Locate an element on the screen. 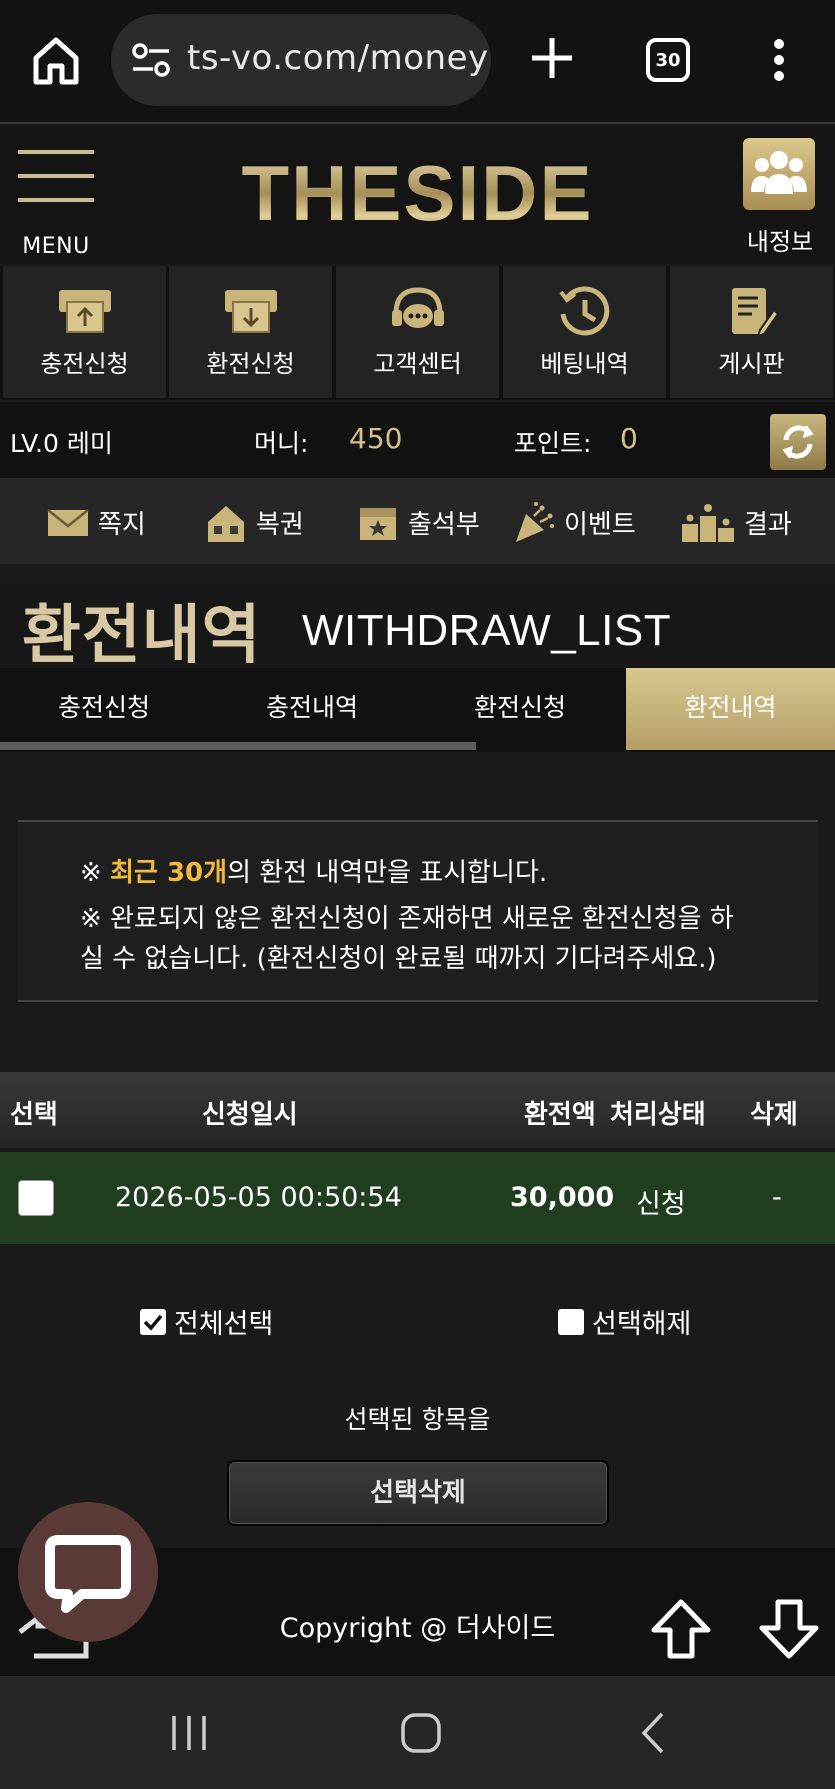 Image resolution: width=835 pixels, height=1789 pixels. quick-nav-label: 충전신청 is located at coordinates (84, 364).